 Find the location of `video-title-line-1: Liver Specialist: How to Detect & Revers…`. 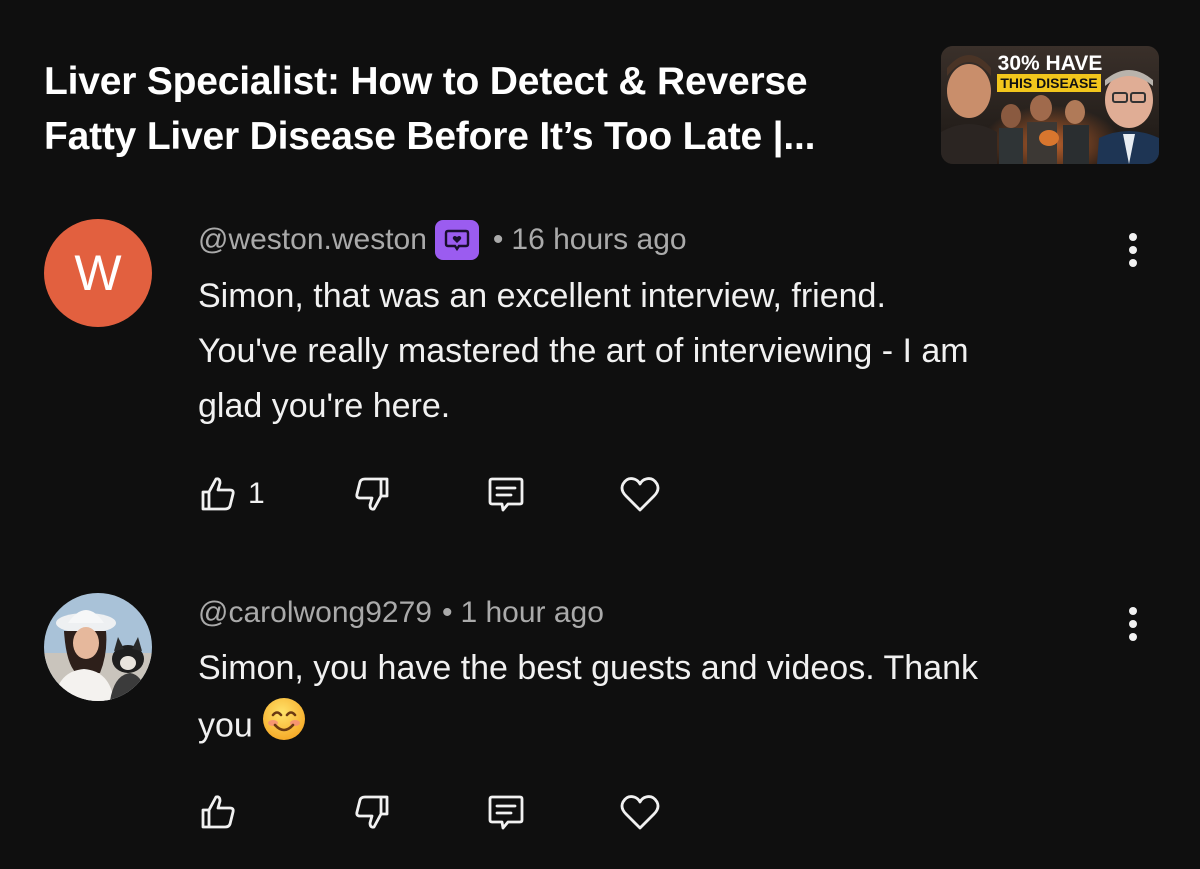

video-title-line-1: Liver Specialist: How to Detect & Revers… is located at coordinates (426, 81).